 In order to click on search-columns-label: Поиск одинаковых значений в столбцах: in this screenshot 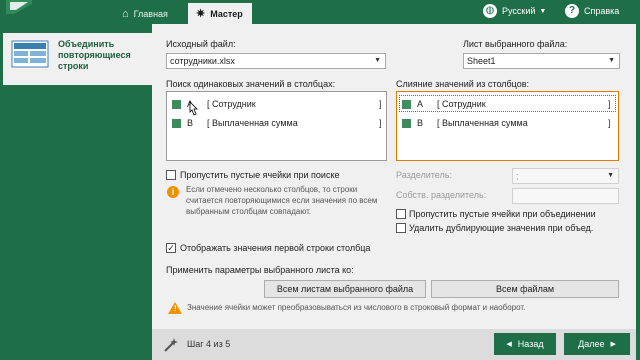, I will do `click(251, 84)`.